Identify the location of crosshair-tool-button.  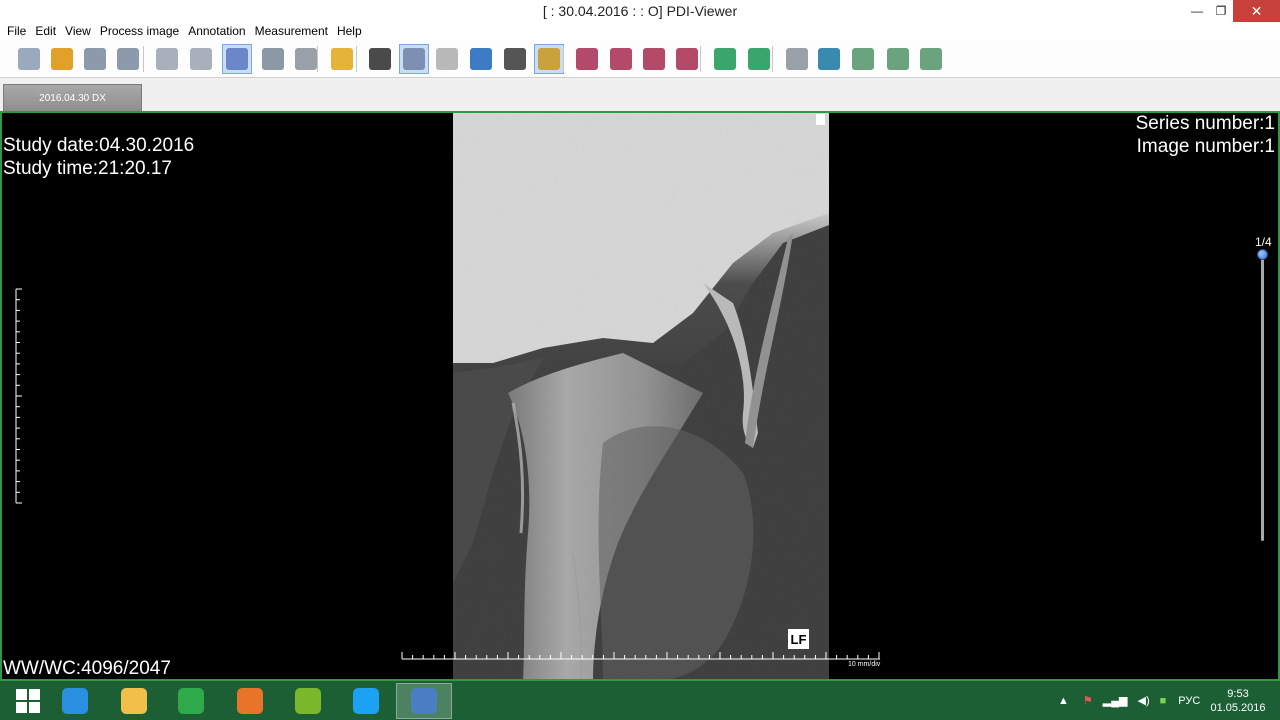
(549, 59).